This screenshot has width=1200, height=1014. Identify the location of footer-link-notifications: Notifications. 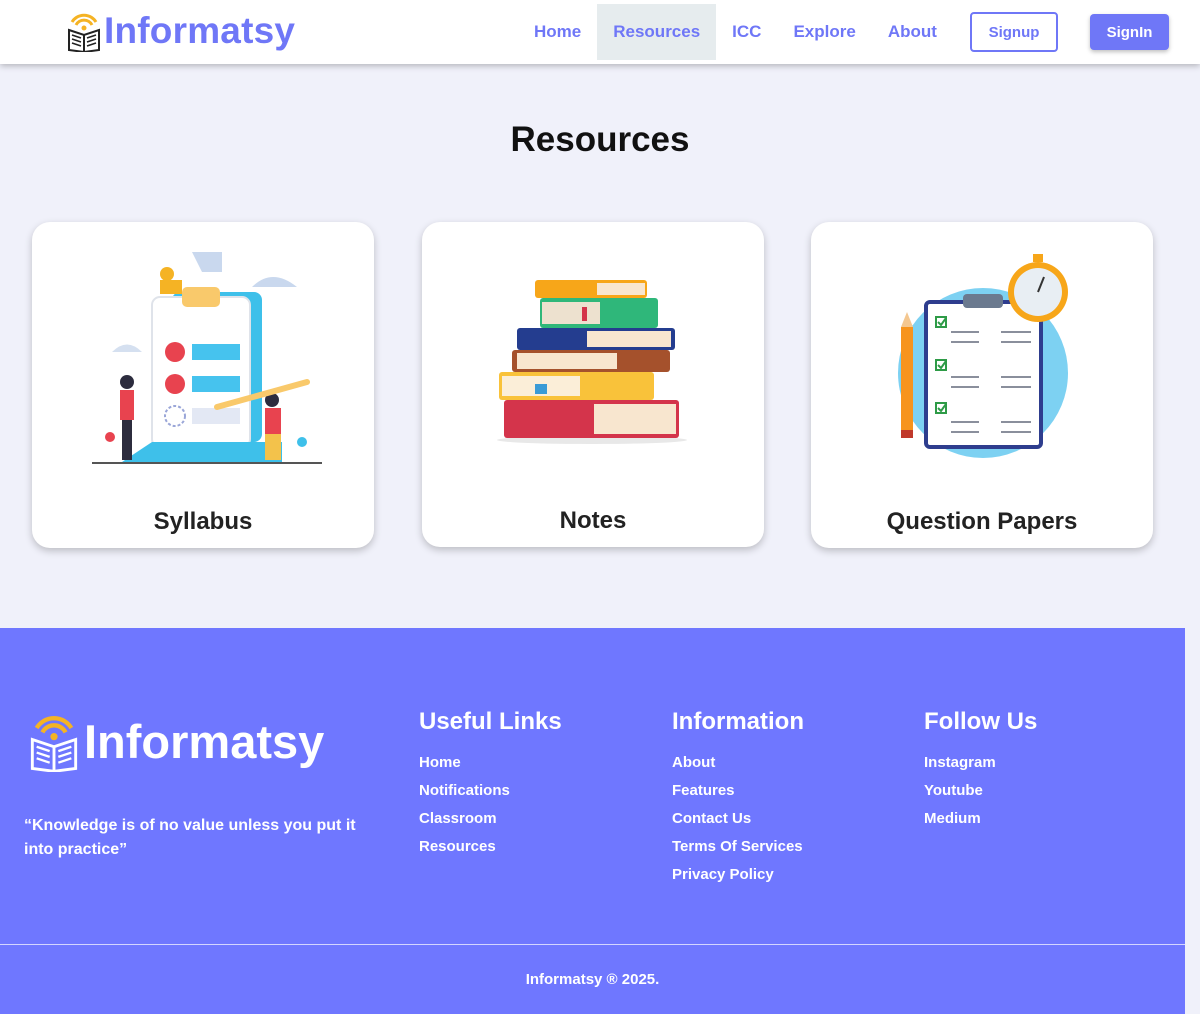
(490, 795).